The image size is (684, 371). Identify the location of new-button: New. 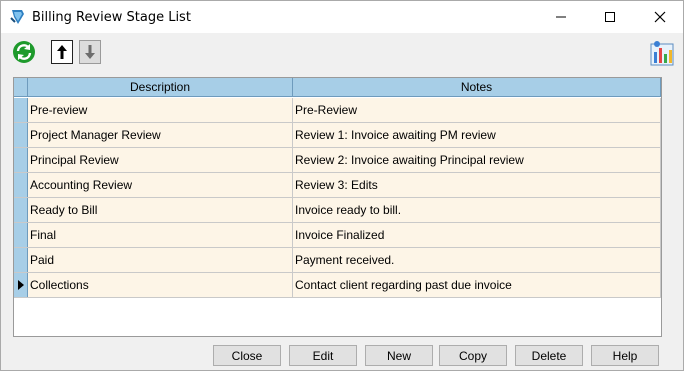
(399, 355).